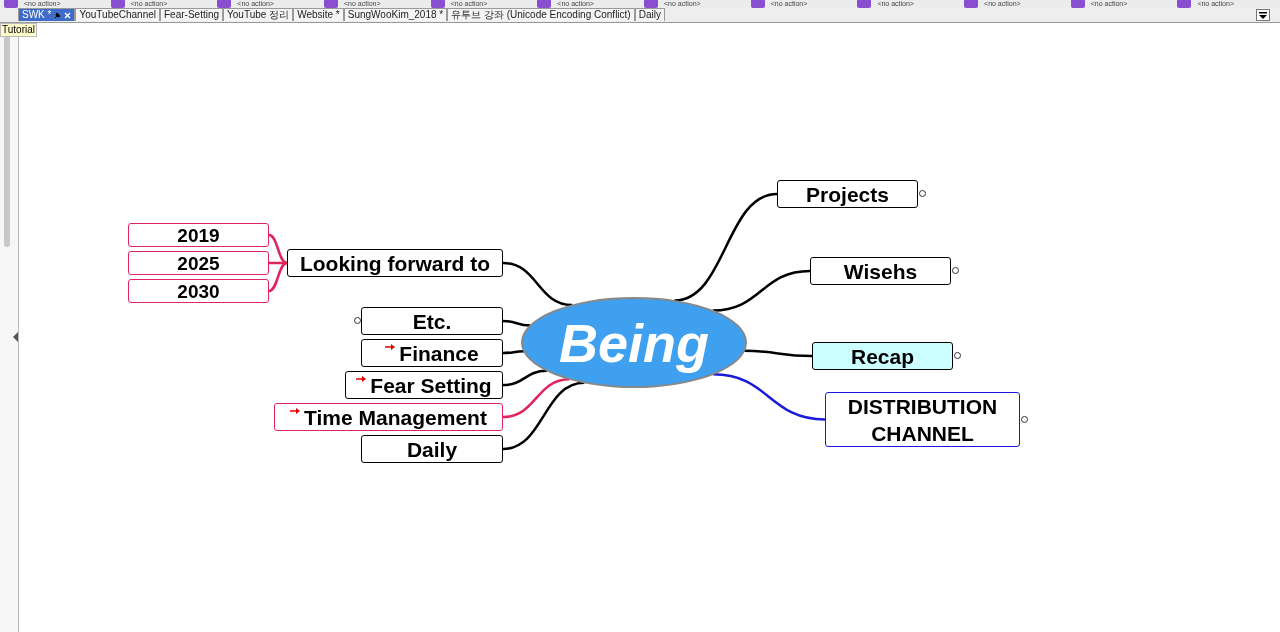 This screenshot has width=1280, height=632. Describe the element at coordinates (388, 417) in the screenshot. I see `topic-node: Time Management` at that location.